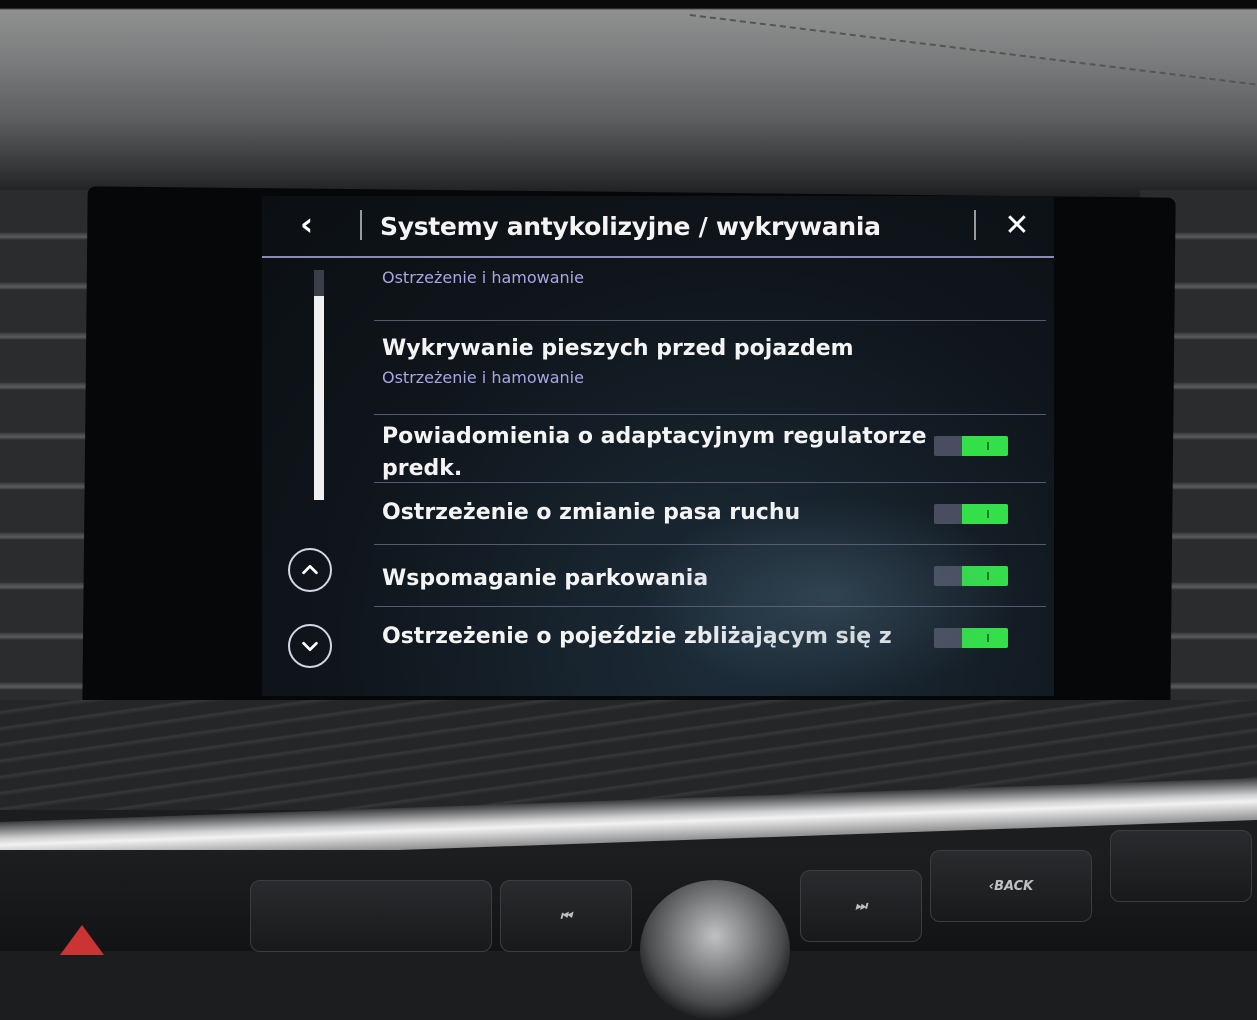  I want to click on back-hardware-button: ‹BACK, so click(1011, 886).